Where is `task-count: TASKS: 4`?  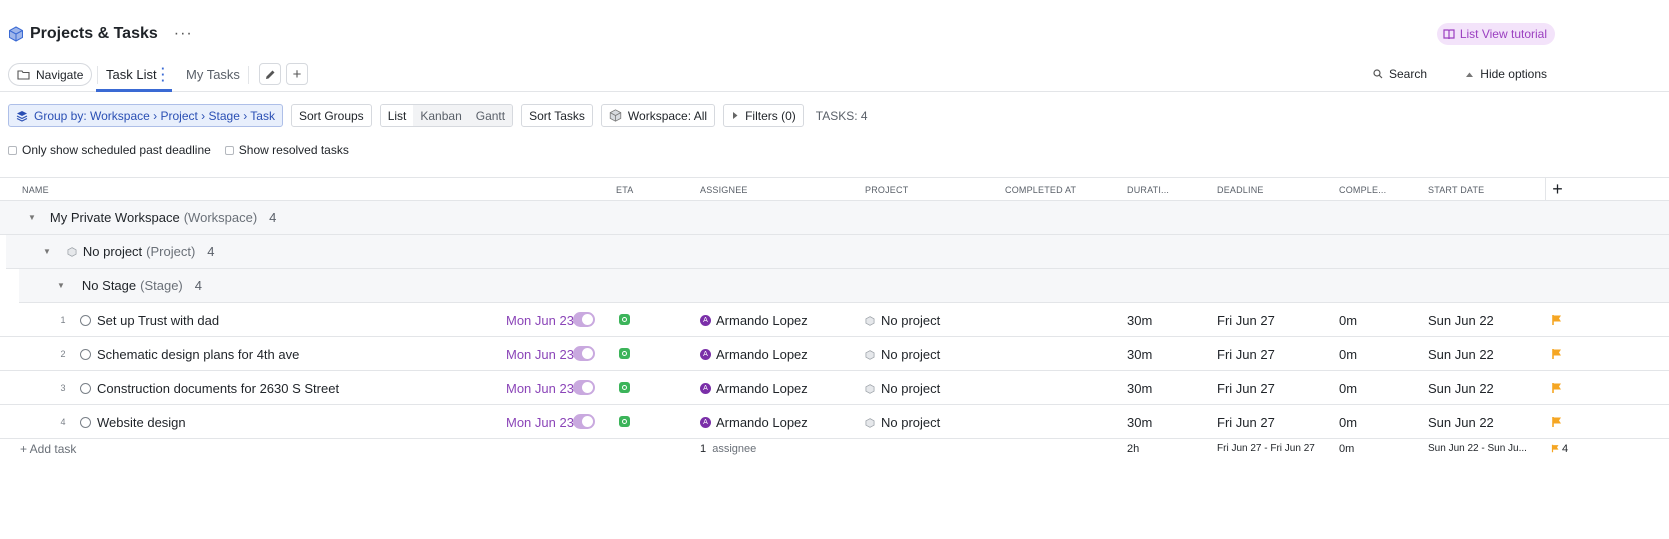
task-count: TASKS: 4 is located at coordinates (841, 115).